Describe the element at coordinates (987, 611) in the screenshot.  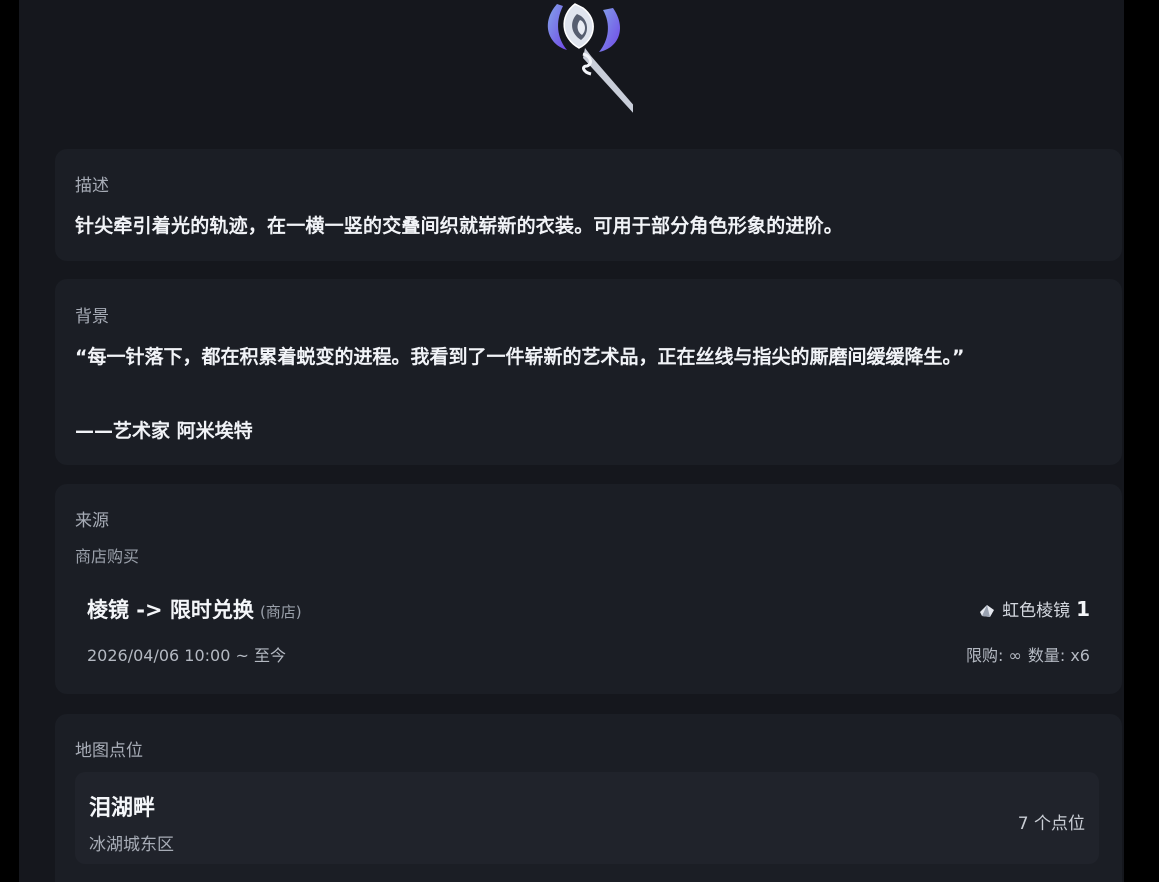
I see `prism-gem-icon` at that location.